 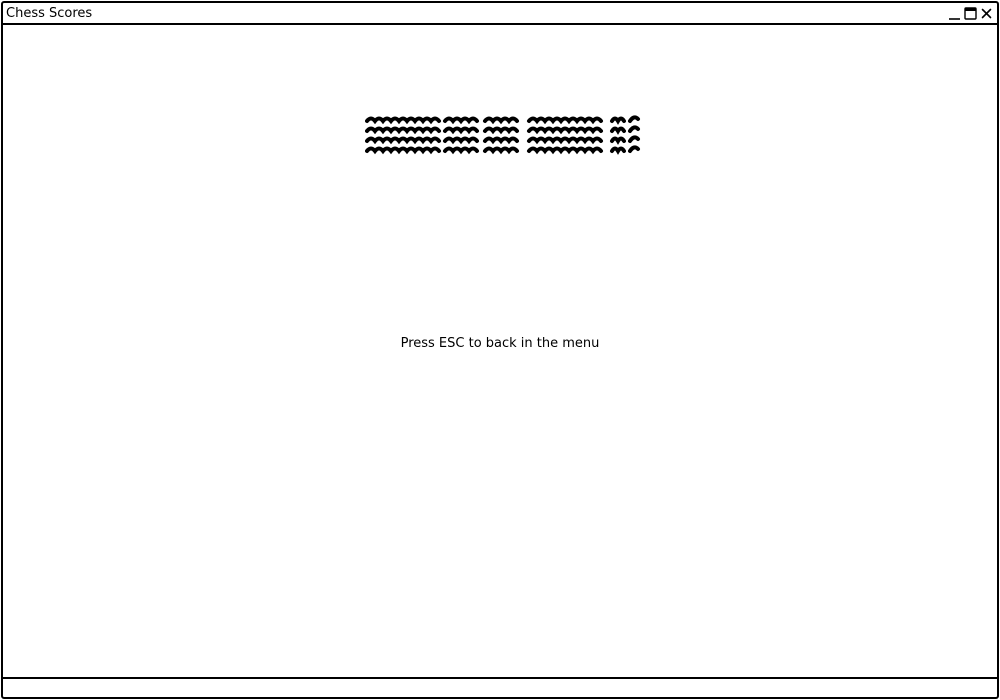 I want to click on window-controls, so click(x=970, y=13).